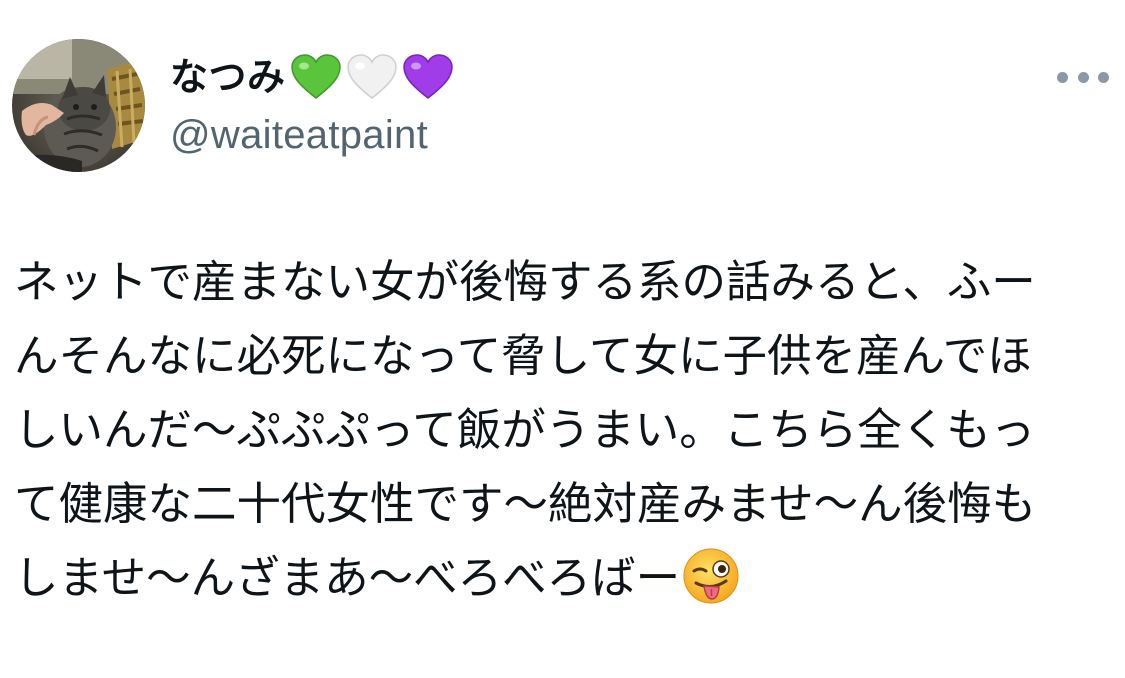 The width and height of the screenshot is (1125, 678). Describe the element at coordinates (312, 135) in the screenshot. I see `handle: @waiteatpaint` at that location.